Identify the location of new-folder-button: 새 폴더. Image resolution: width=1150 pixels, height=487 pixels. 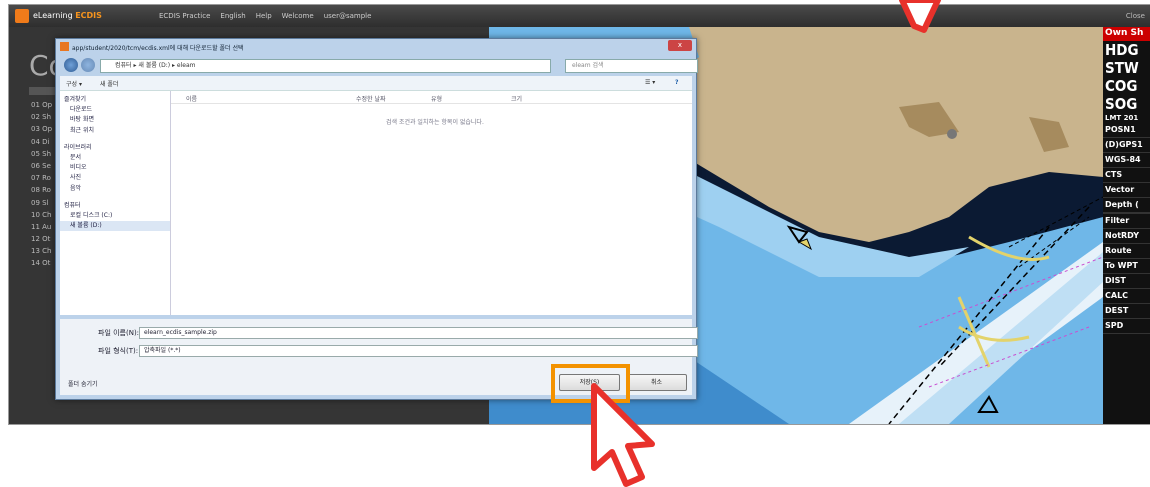
(109, 83).